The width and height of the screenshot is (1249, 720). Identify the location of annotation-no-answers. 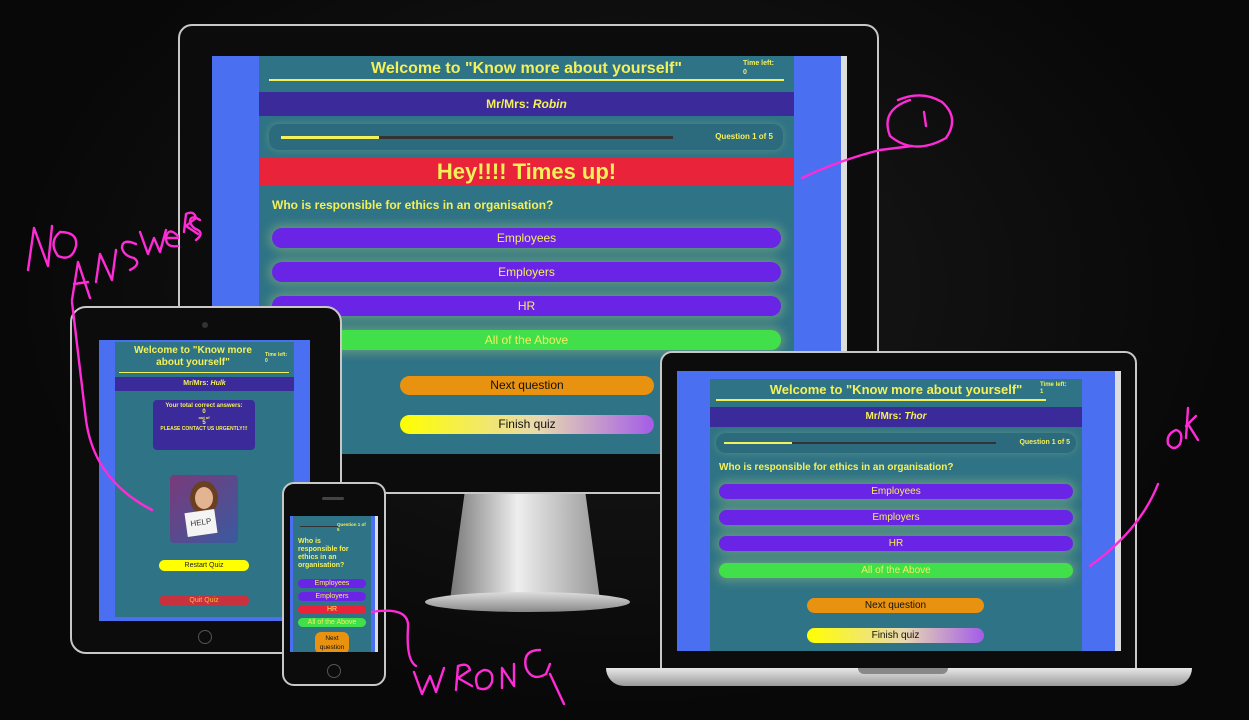
(114, 256).